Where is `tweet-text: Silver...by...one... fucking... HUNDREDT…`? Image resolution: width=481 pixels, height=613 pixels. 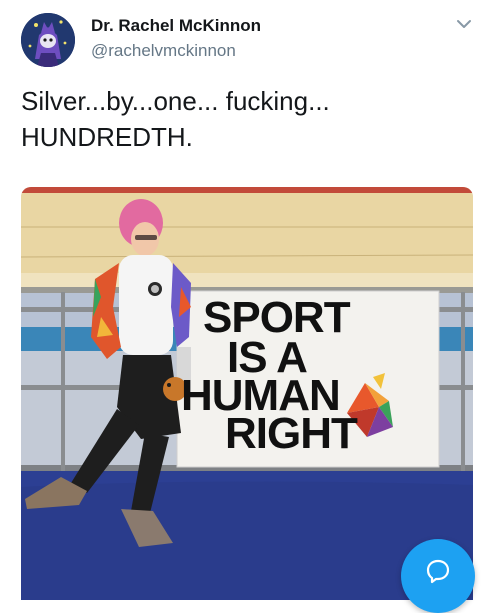
tweet-text: Silver...by...one... fucking... HUNDREDT… is located at coordinates (241, 119).